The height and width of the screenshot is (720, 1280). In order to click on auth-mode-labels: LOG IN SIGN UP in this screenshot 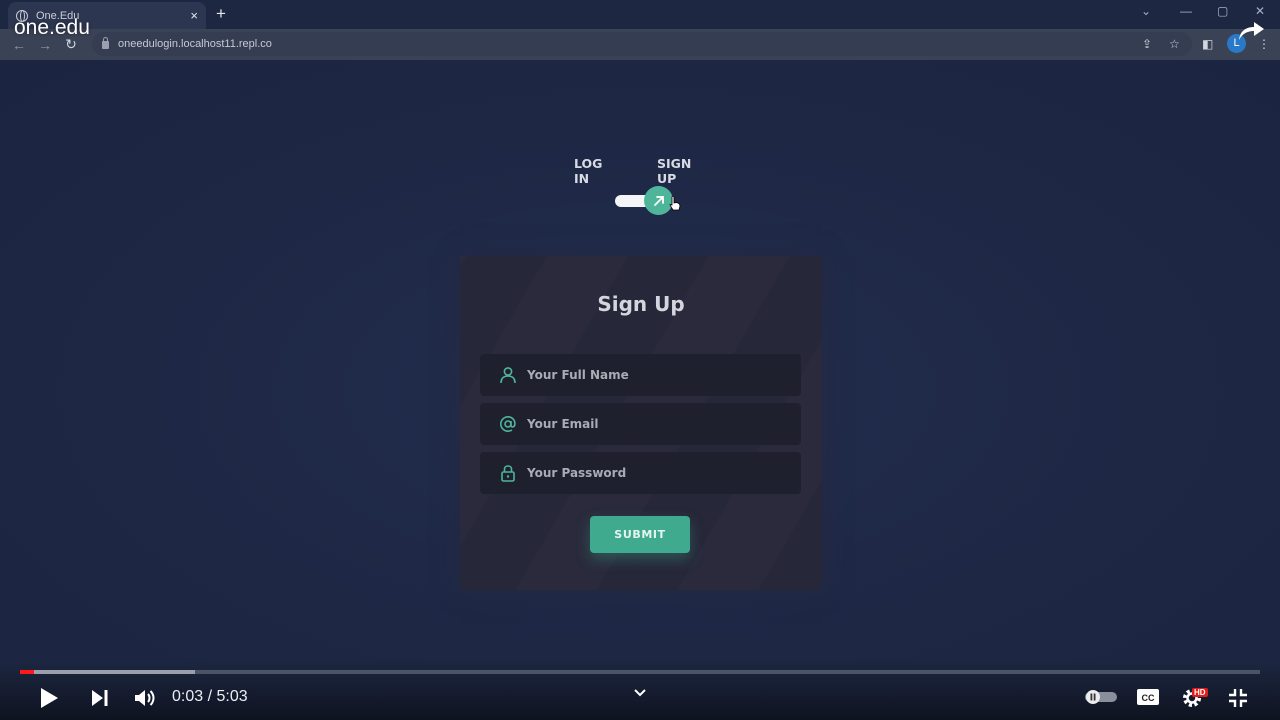, I will do `click(644, 171)`.